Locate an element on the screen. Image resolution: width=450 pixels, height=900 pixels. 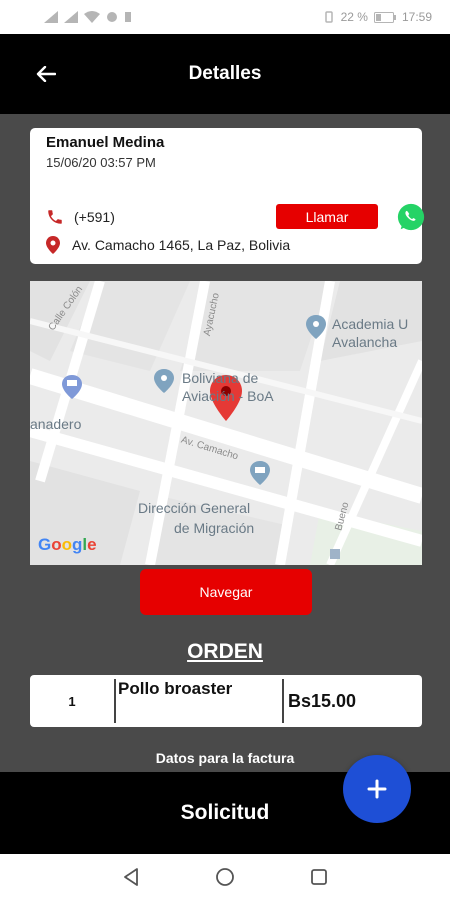
back-arrow-icon is located at coordinates (46, 74).